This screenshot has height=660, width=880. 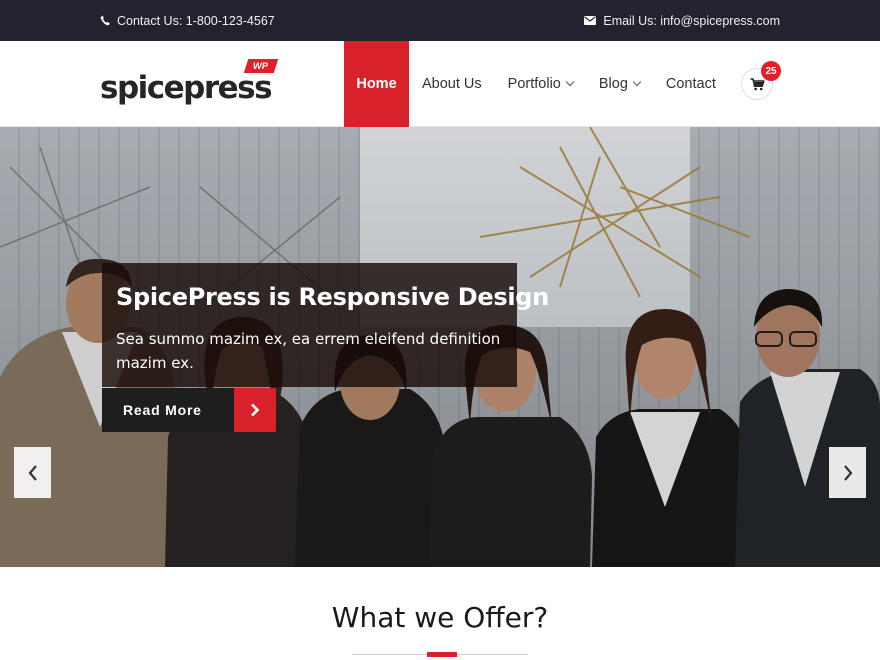 I want to click on nav-about-us: About Us, so click(x=452, y=84).